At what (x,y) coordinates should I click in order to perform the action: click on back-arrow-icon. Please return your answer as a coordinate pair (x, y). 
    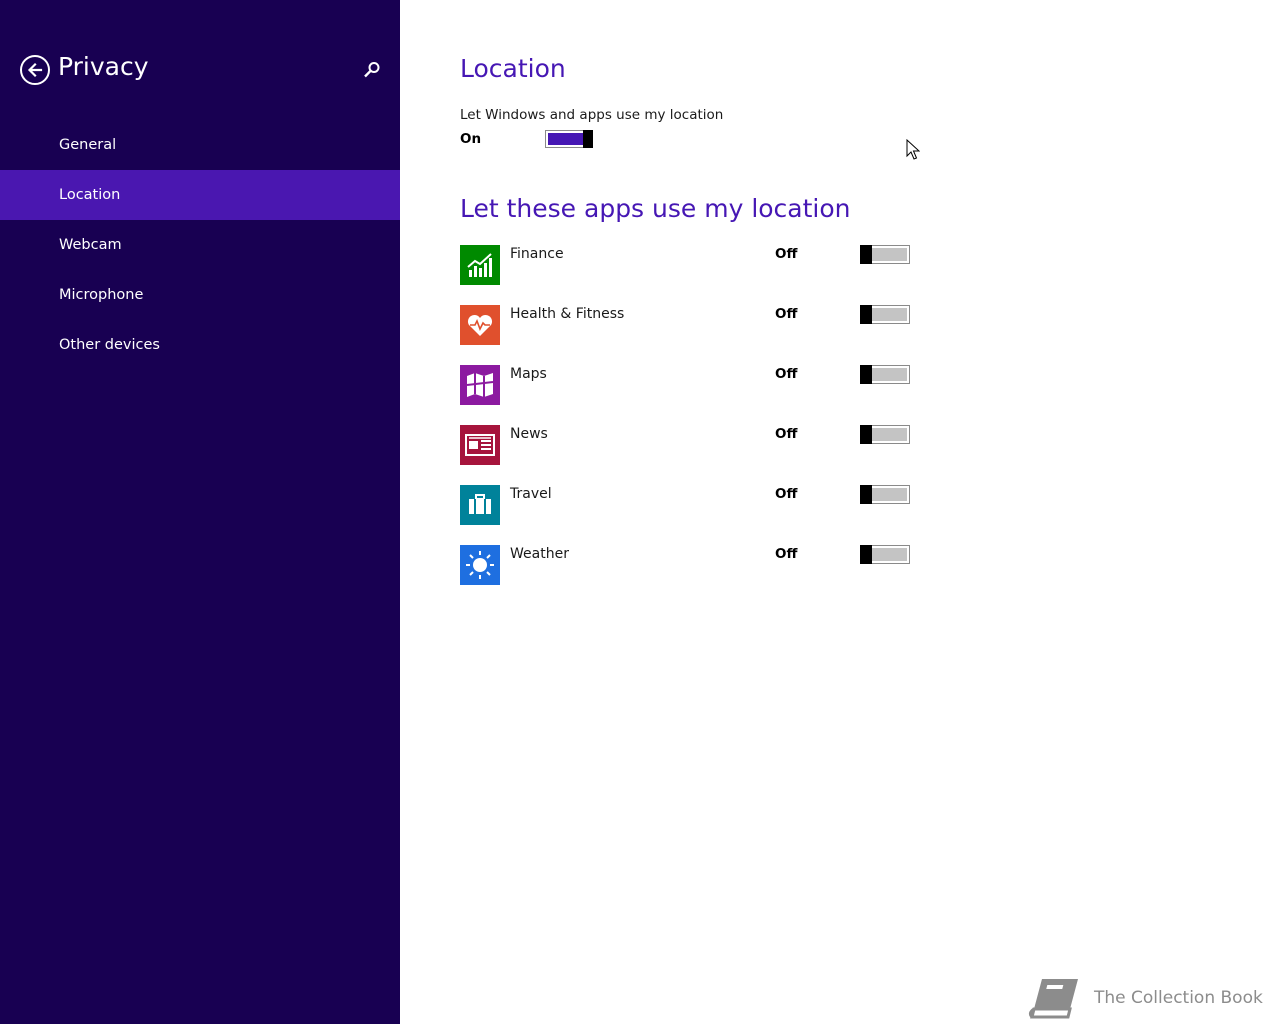
    Looking at the image, I should click on (35, 70).